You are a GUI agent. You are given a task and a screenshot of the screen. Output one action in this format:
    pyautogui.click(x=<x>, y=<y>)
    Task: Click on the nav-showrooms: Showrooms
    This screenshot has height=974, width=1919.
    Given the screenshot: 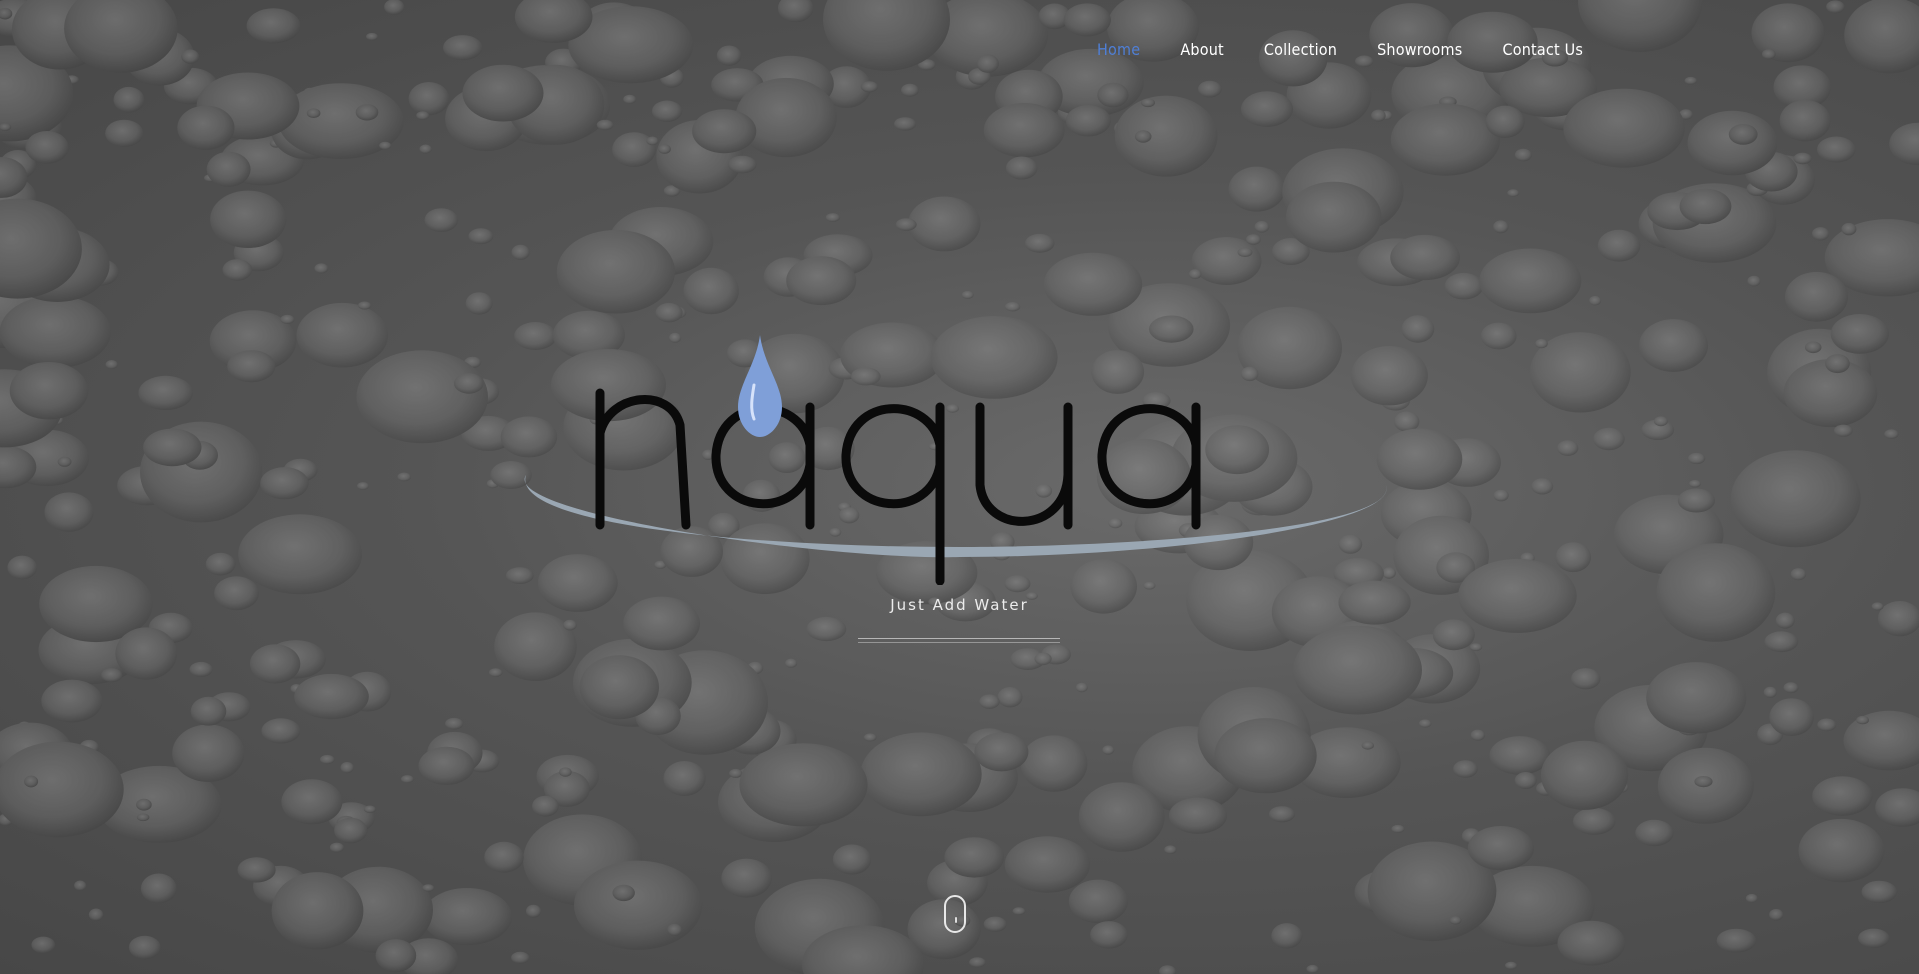 What is the action you would take?
    pyautogui.click(x=1419, y=49)
    